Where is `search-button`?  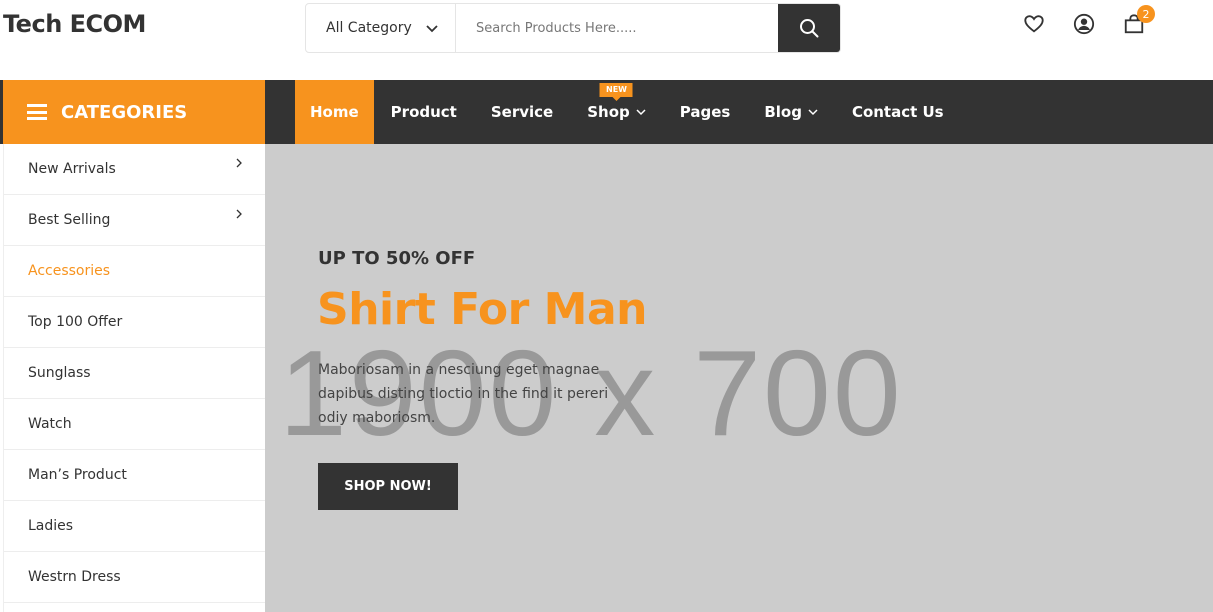 search-button is located at coordinates (809, 28).